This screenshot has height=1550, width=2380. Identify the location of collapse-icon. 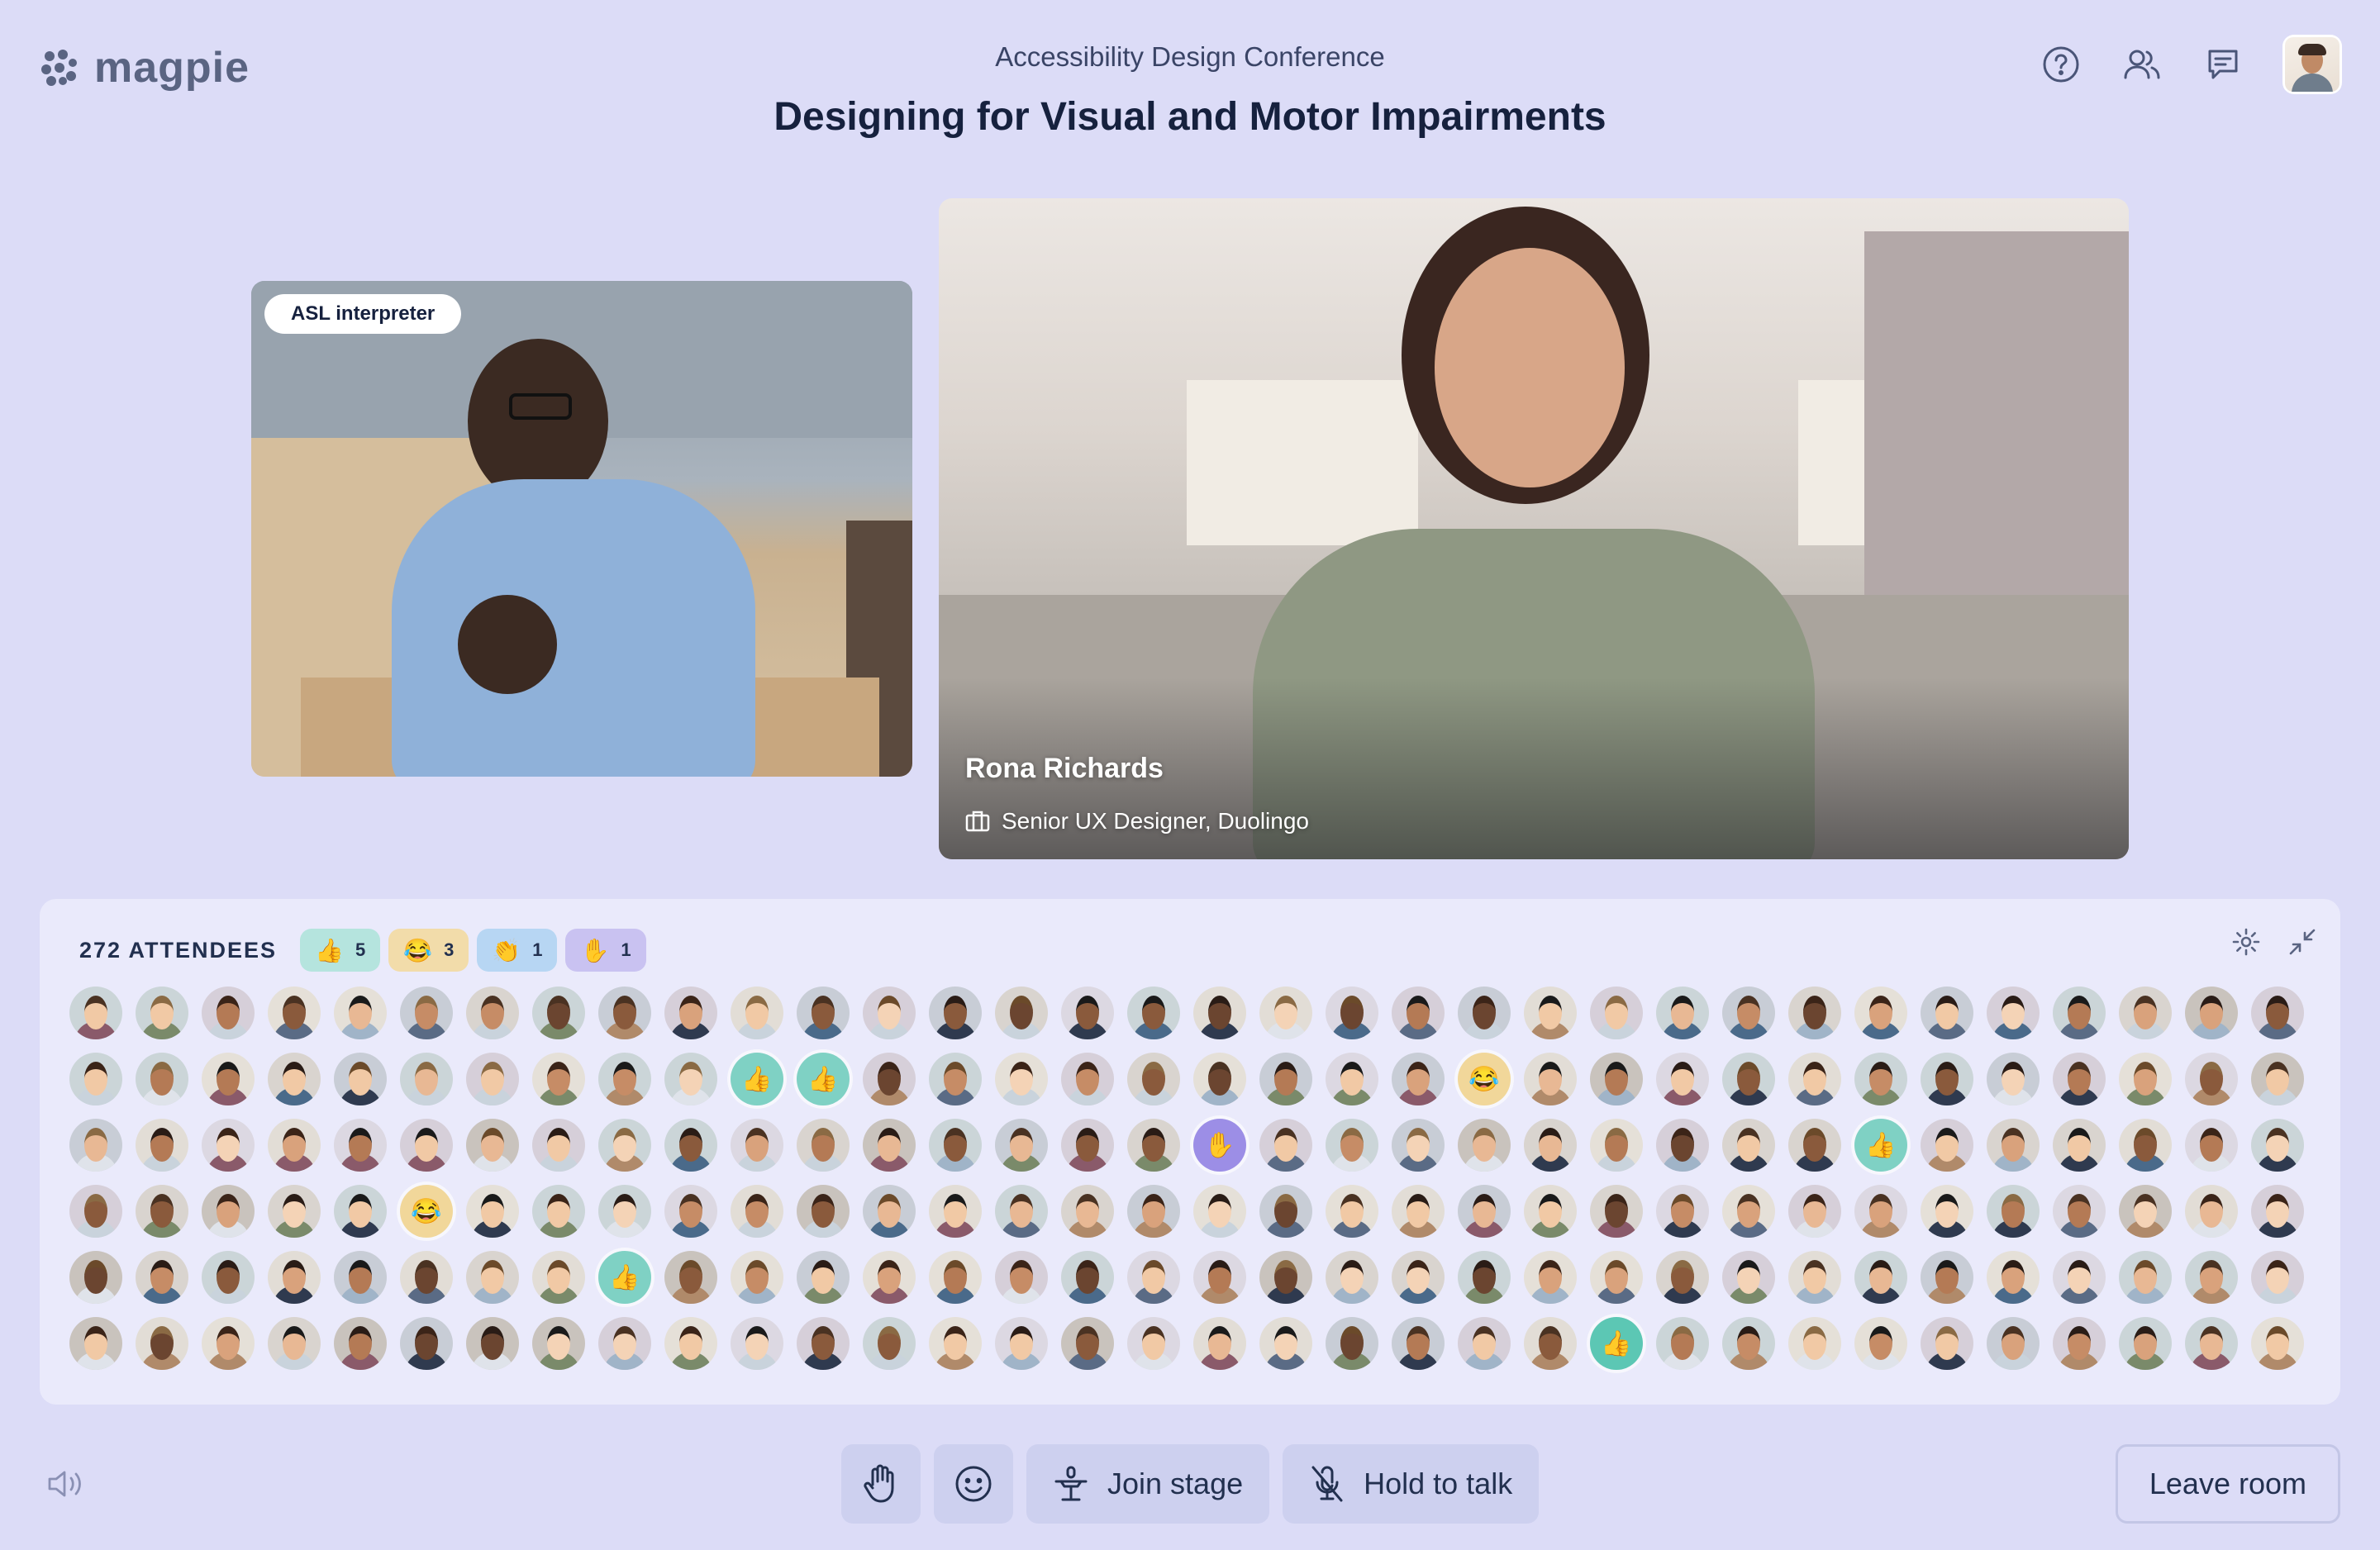
(2302, 942).